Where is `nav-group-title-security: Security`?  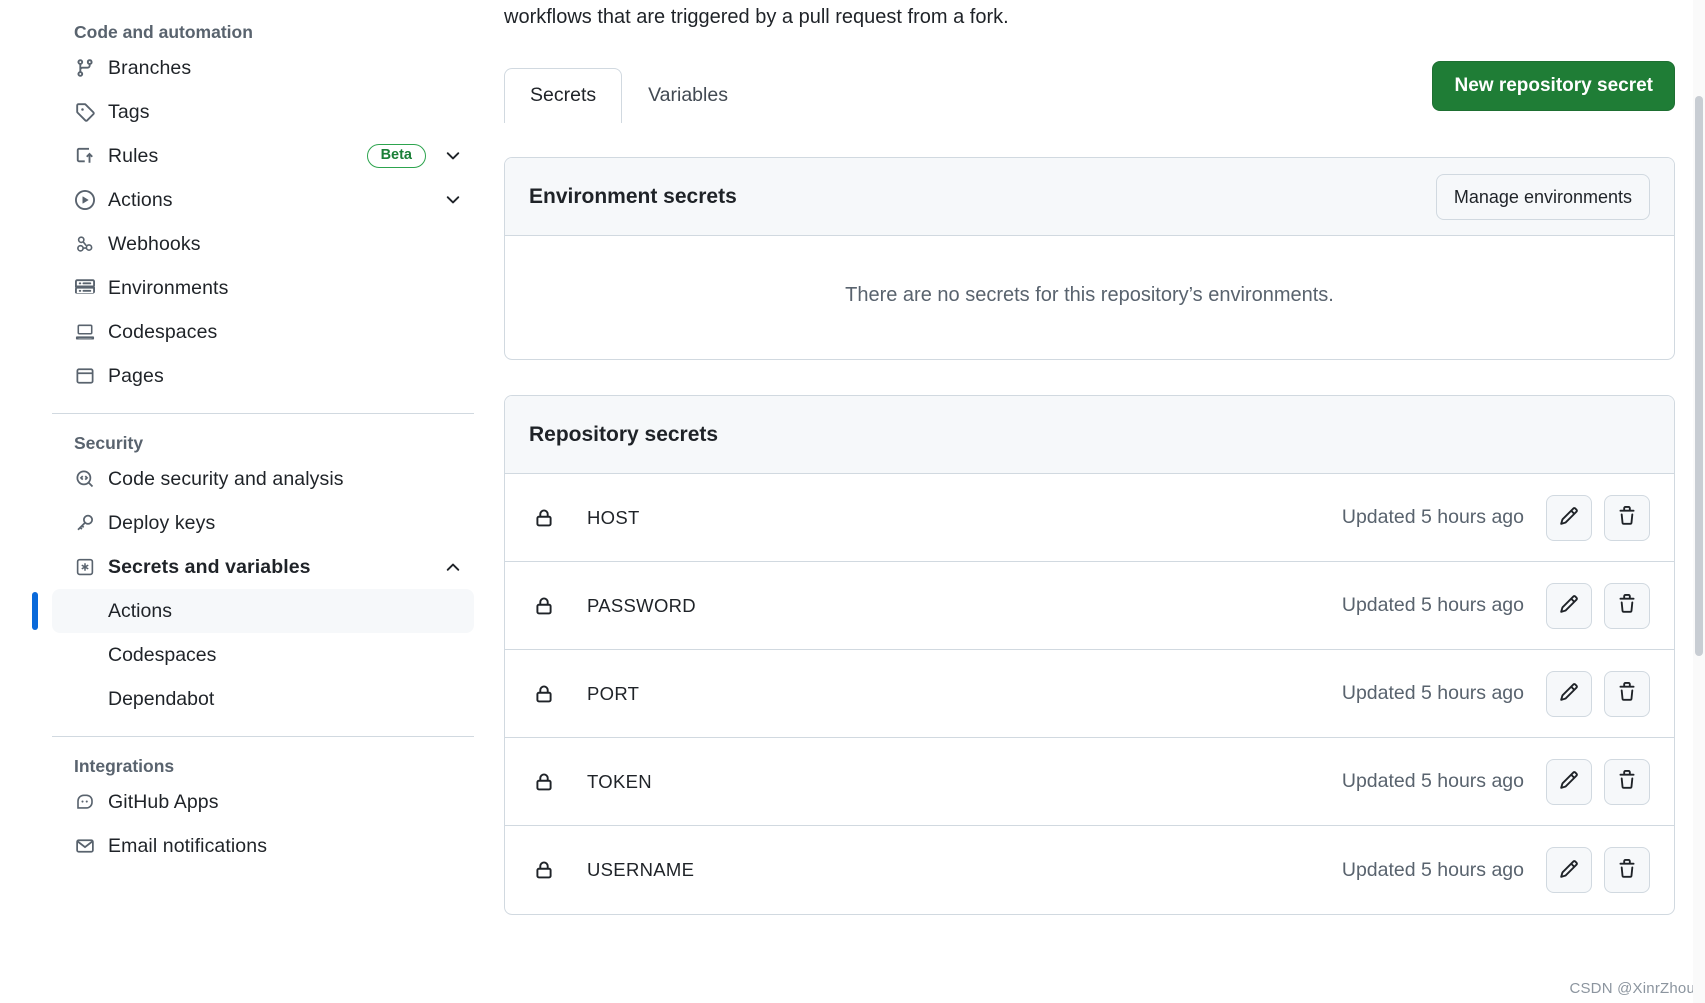
nav-group-title-security: Security is located at coordinates (109, 443).